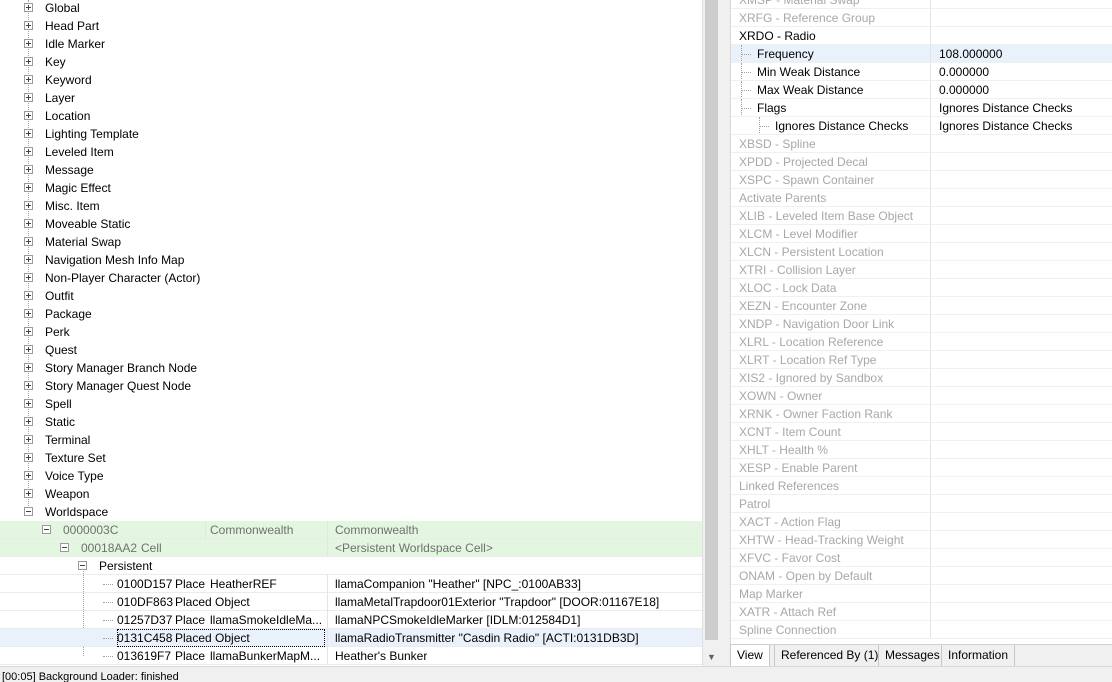  Describe the element at coordinates (351, 512) in the screenshot. I see `tree-category-item: Worldspace` at that location.